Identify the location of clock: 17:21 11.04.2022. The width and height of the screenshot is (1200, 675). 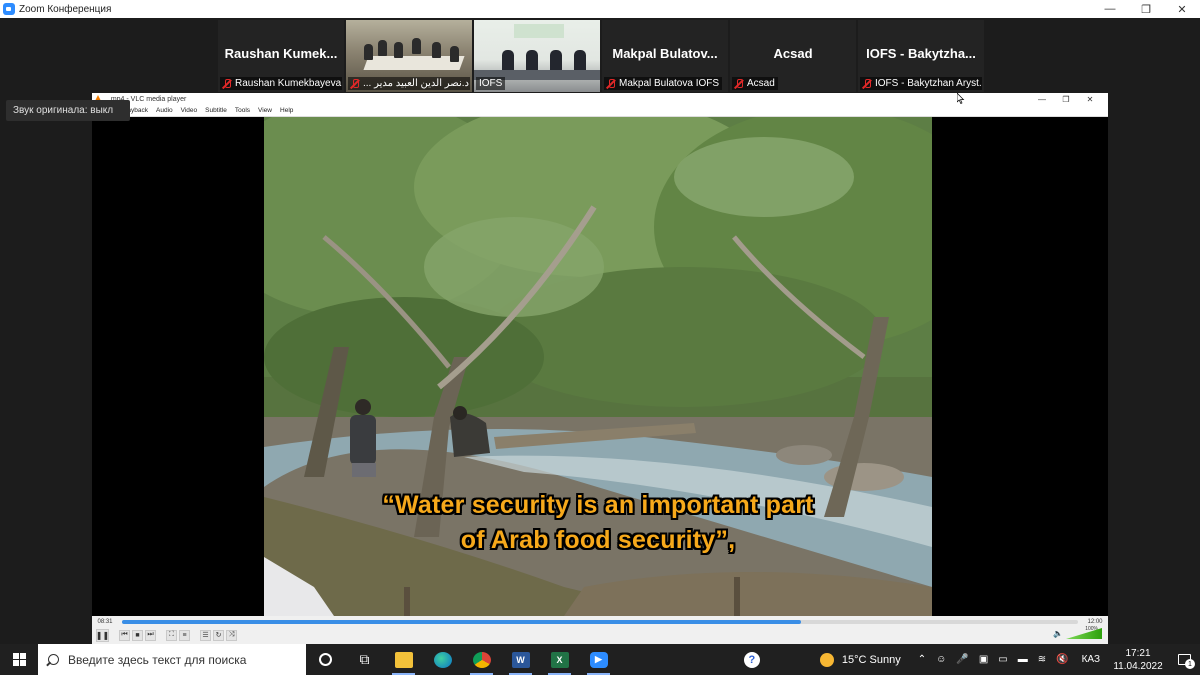
(1138, 660).